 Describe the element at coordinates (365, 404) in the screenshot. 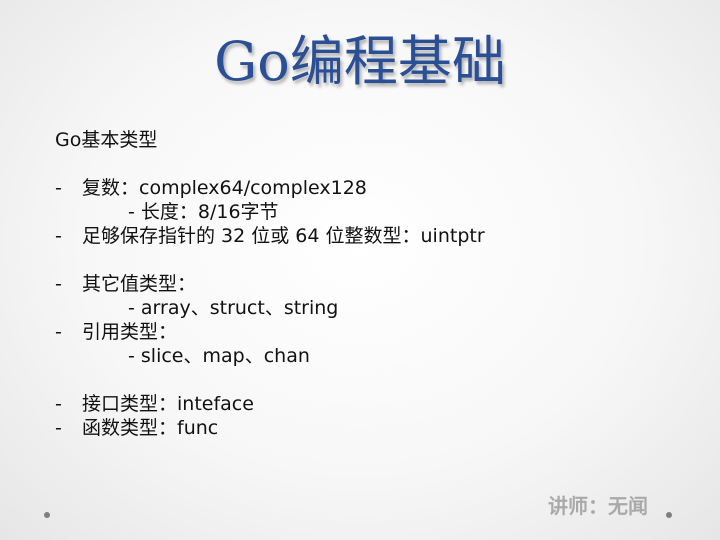

I see `bullet-item-interface-type: - 接口类型：inteface` at that location.